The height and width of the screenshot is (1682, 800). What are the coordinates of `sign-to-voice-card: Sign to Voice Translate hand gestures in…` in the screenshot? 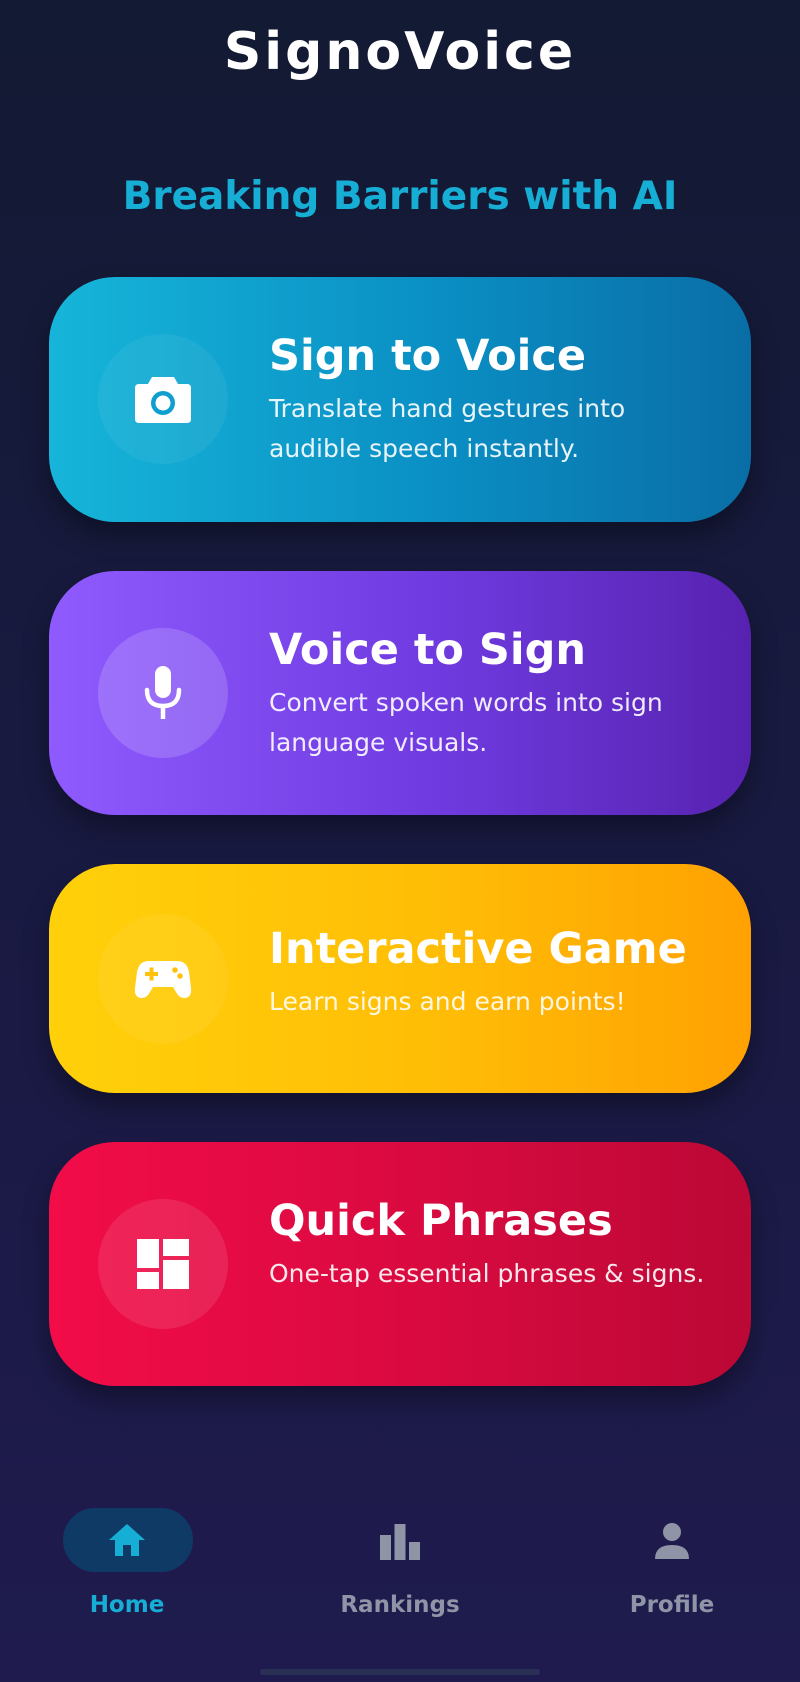 It's located at (400, 399).